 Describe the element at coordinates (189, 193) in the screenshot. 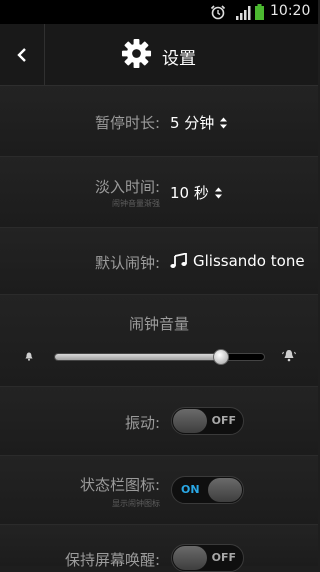

I see `fade-in-time-text: 10 秒` at that location.